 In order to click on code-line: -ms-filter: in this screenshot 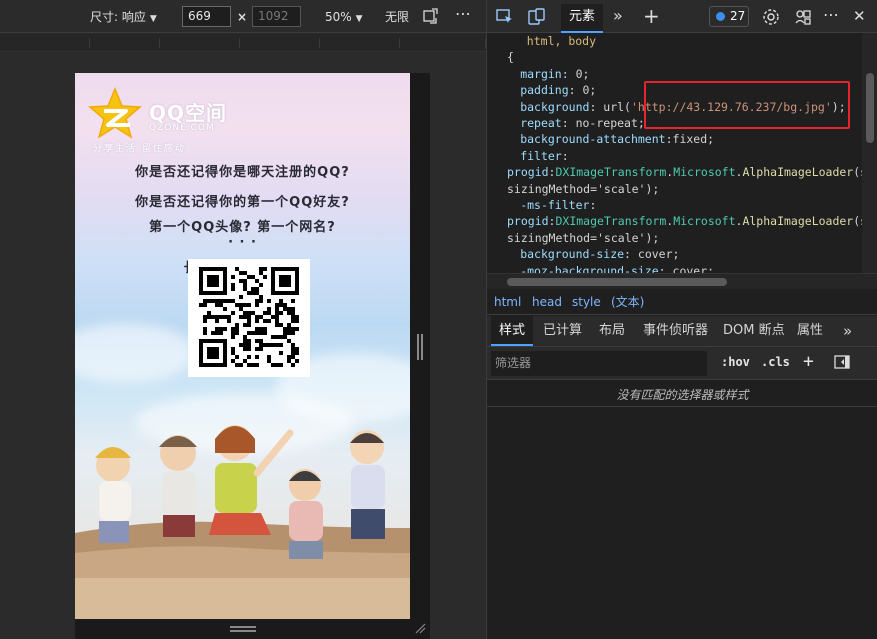, I will do `click(558, 205)`.